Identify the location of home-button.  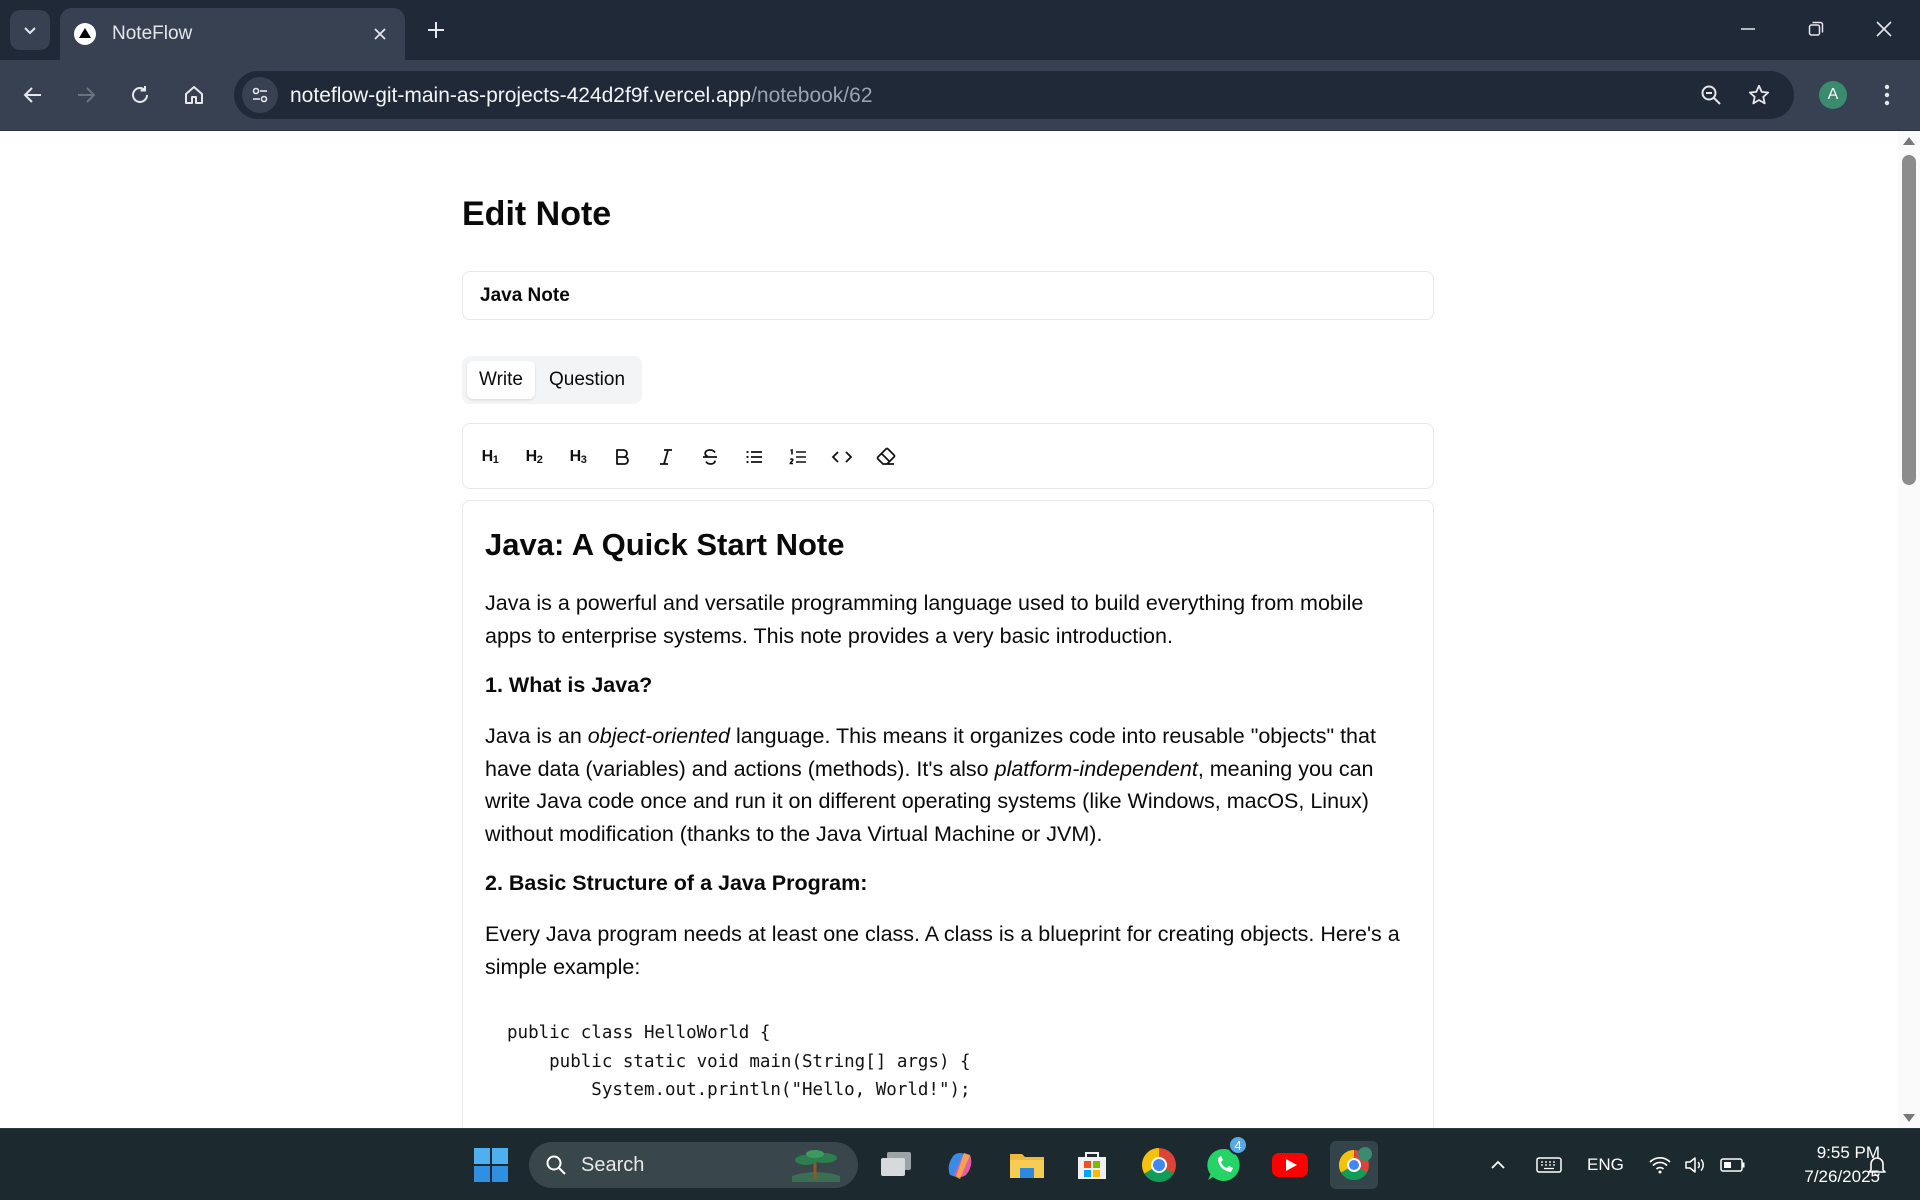
(194, 95).